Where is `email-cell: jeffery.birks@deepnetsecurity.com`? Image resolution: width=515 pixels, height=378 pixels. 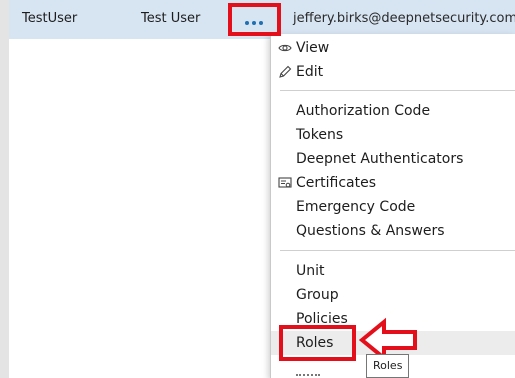
email-cell: jeffery.birks@deepnetsecurity.com is located at coordinates (404, 18).